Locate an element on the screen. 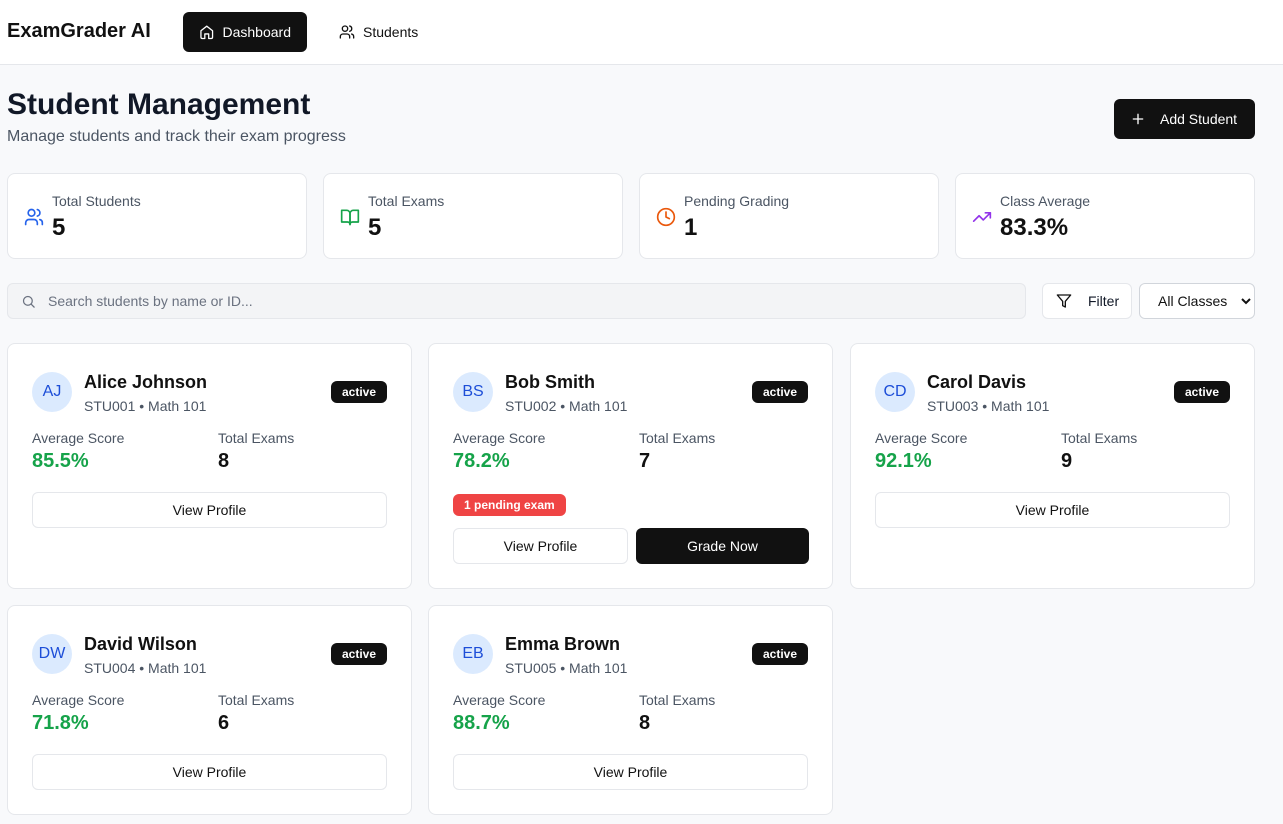 This screenshot has width=1283, height=824. nav-students-button: Students is located at coordinates (379, 32).